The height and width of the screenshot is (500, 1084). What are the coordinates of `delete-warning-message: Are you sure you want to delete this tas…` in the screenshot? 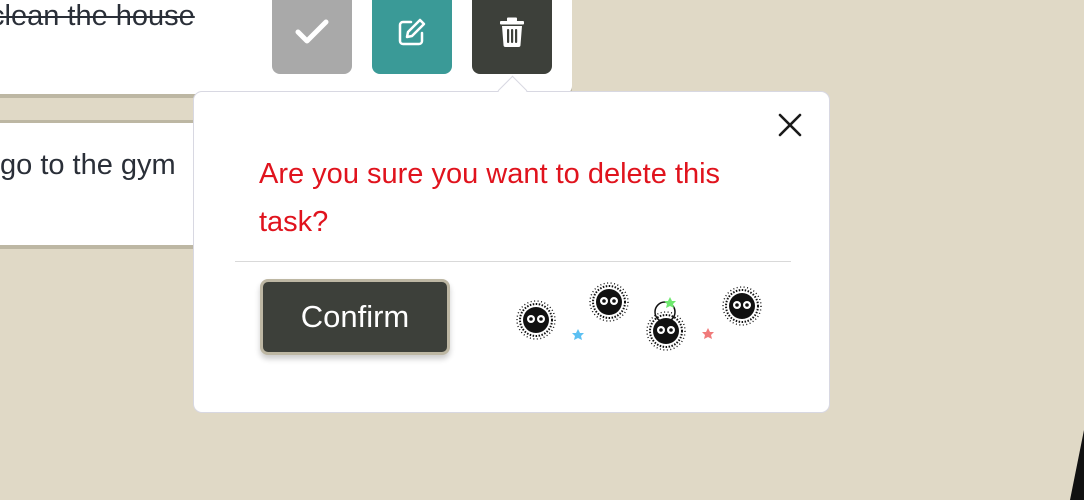 It's located at (490, 198).